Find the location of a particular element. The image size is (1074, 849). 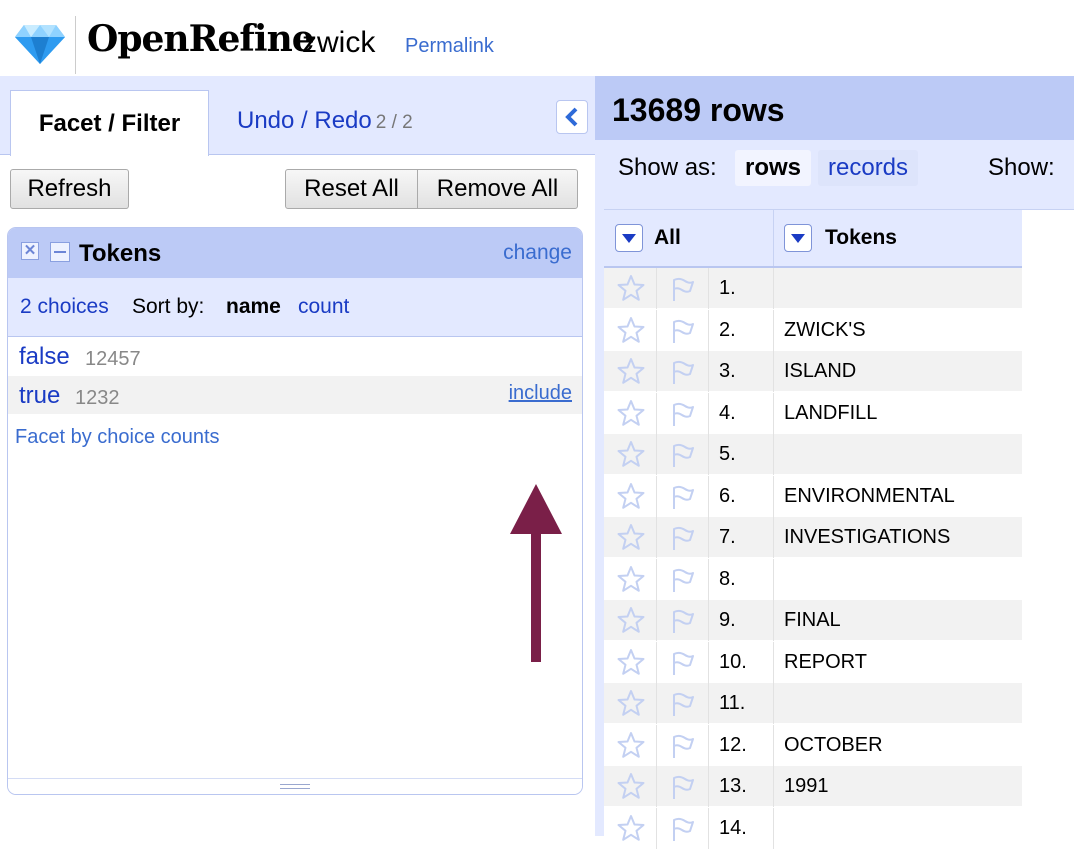

permalink-link: Permalink is located at coordinates (449, 46).